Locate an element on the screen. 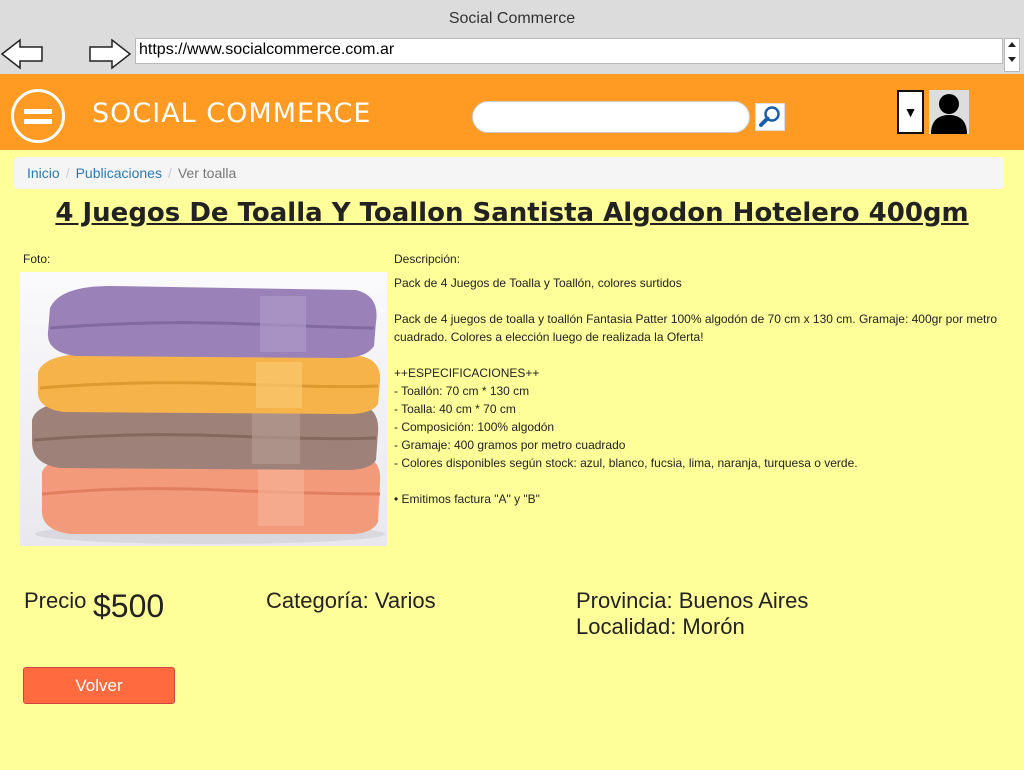 The height and width of the screenshot is (770, 1024). specs-header: ++ESPECIFICACIONES++ is located at coordinates (467, 373).